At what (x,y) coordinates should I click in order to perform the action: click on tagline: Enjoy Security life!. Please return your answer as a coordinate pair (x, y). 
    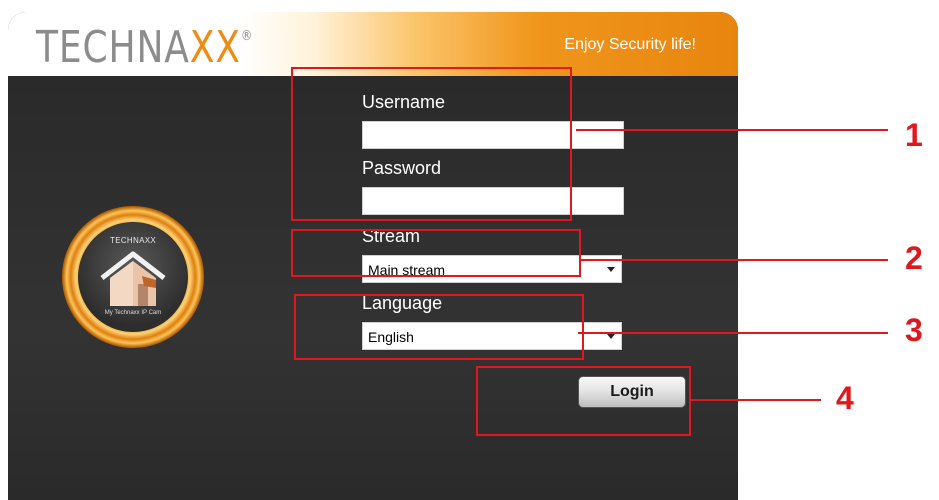
    Looking at the image, I should click on (630, 44).